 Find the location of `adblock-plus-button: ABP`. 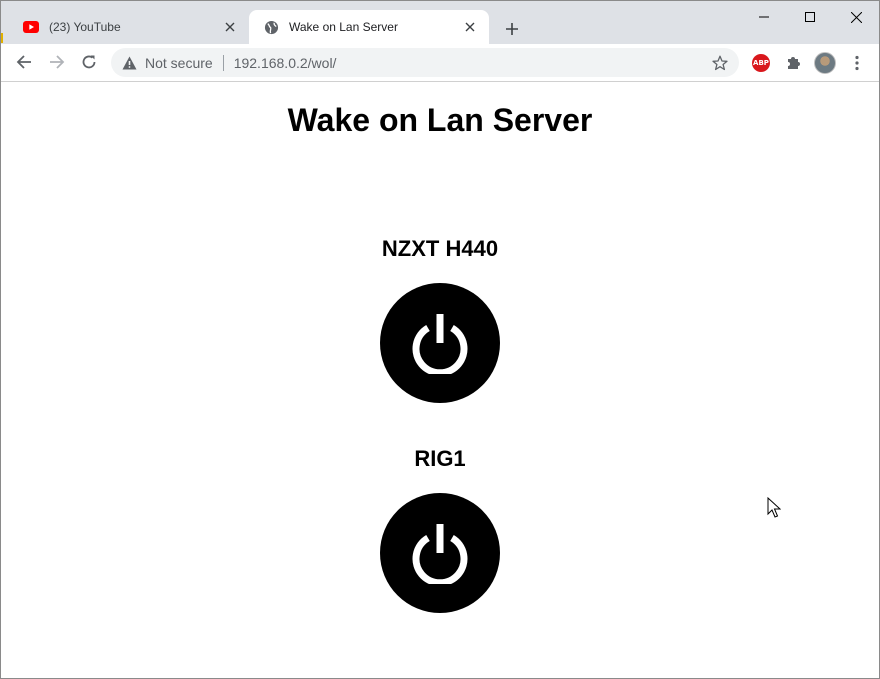

adblock-plus-button: ABP is located at coordinates (761, 63).